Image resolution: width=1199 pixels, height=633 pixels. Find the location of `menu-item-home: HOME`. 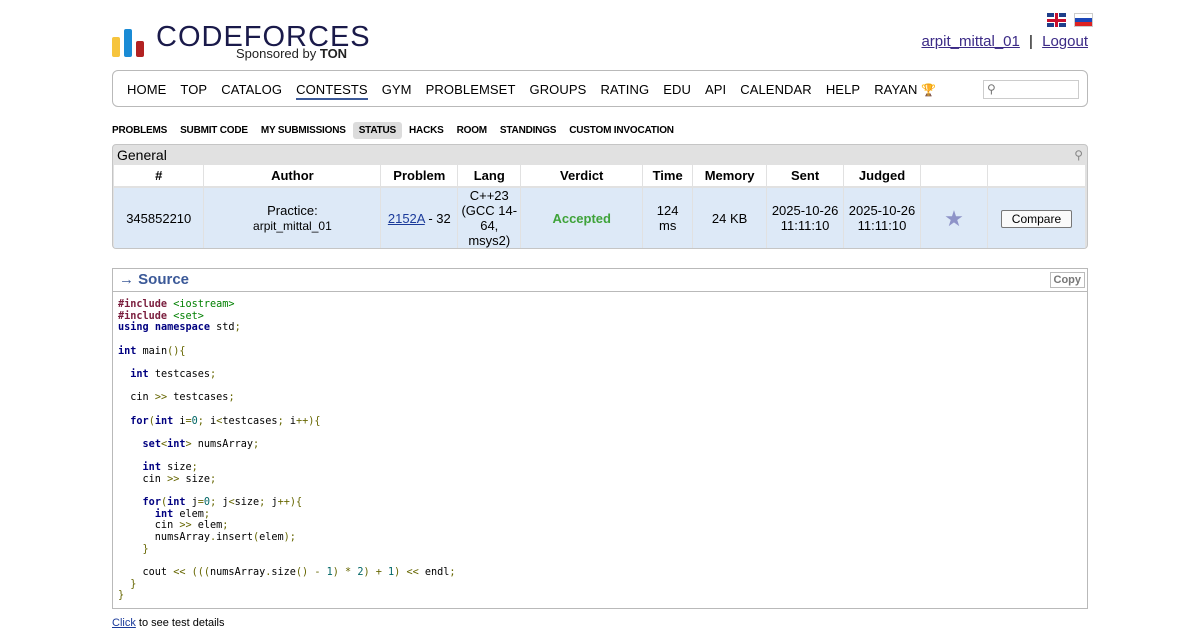

menu-item-home: HOME is located at coordinates (146, 91).